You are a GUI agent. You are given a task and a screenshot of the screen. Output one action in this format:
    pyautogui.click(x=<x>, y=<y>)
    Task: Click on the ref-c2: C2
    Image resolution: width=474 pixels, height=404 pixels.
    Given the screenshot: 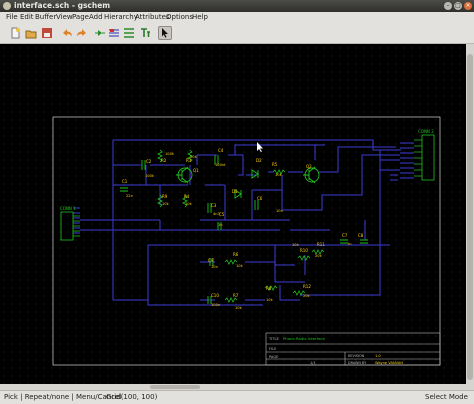 What is the action you would take?
    pyautogui.click(x=149, y=161)
    